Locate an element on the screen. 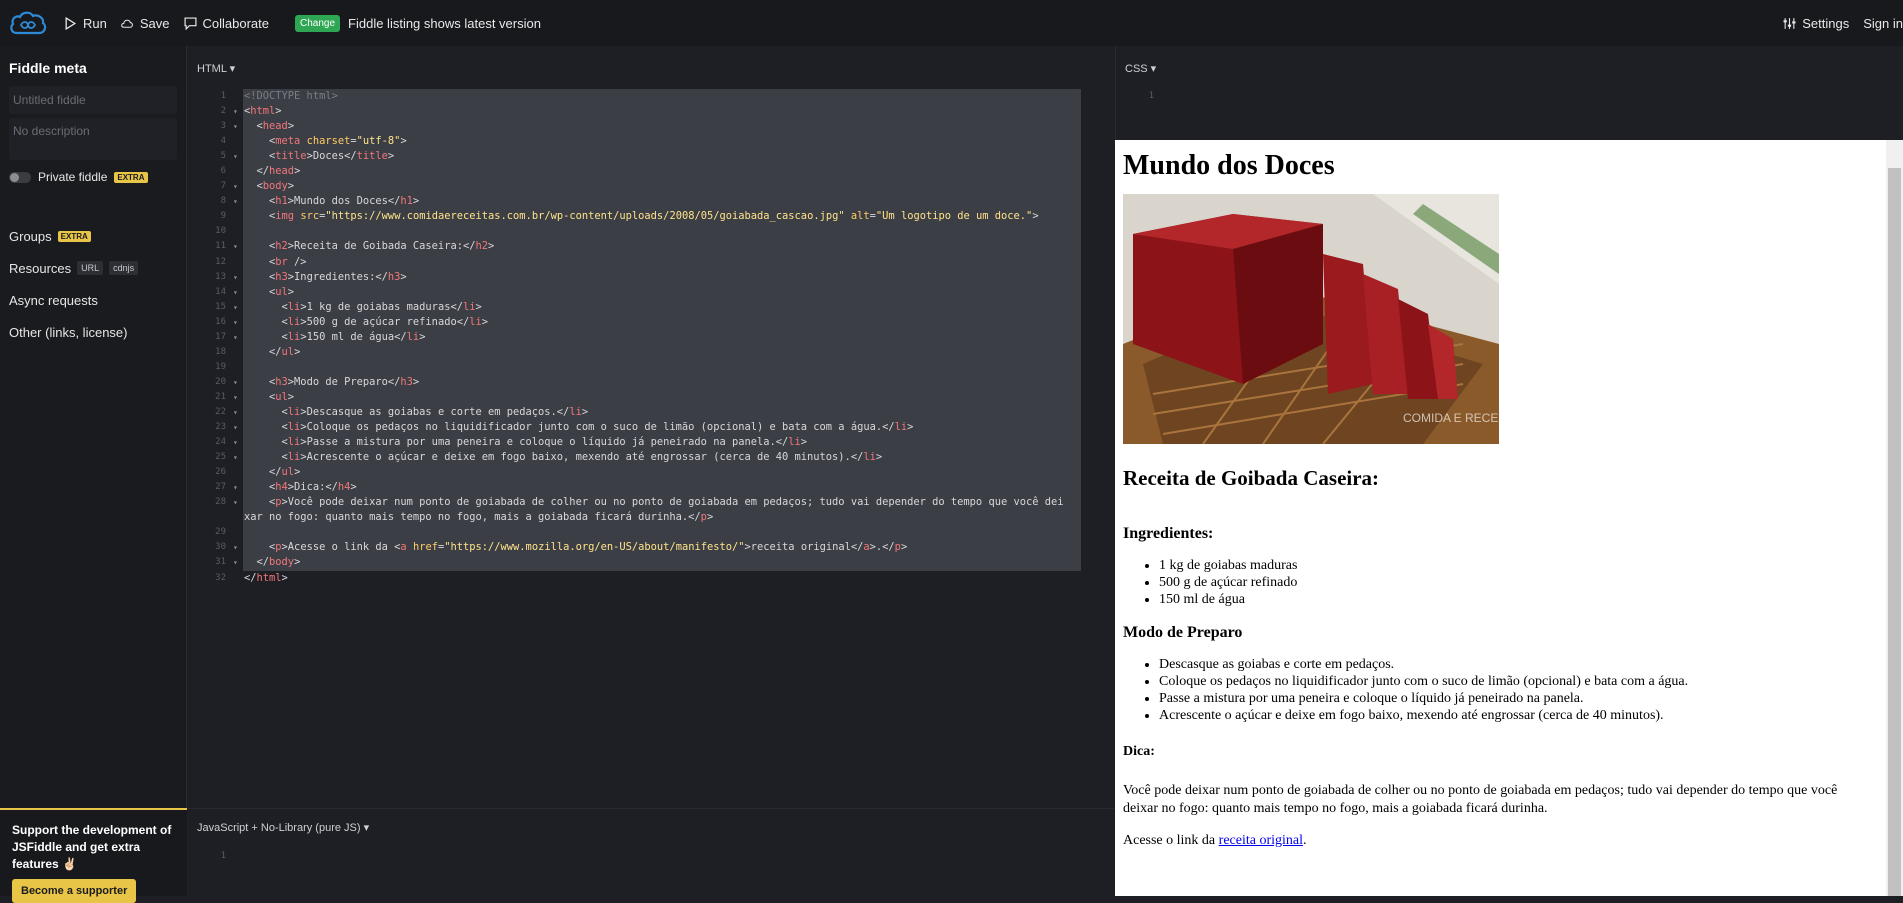  run-button: Run is located at coordinates (85, 23).